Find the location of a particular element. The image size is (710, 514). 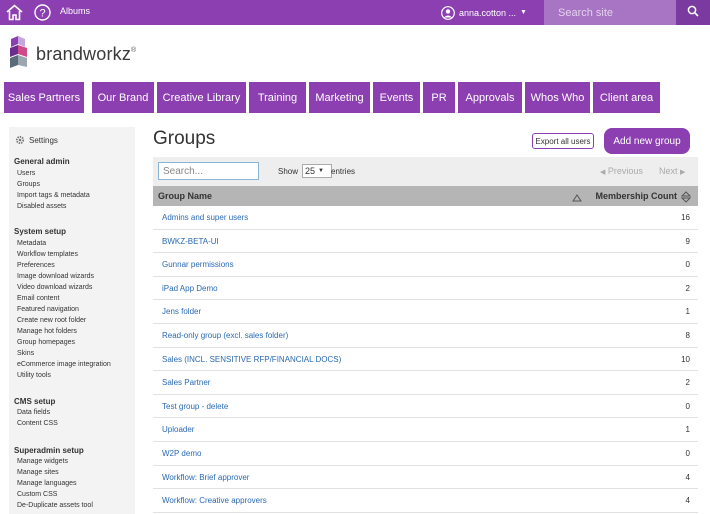

group-name-link: Workflow: Creative approvers is located at coordinates (214, 500).